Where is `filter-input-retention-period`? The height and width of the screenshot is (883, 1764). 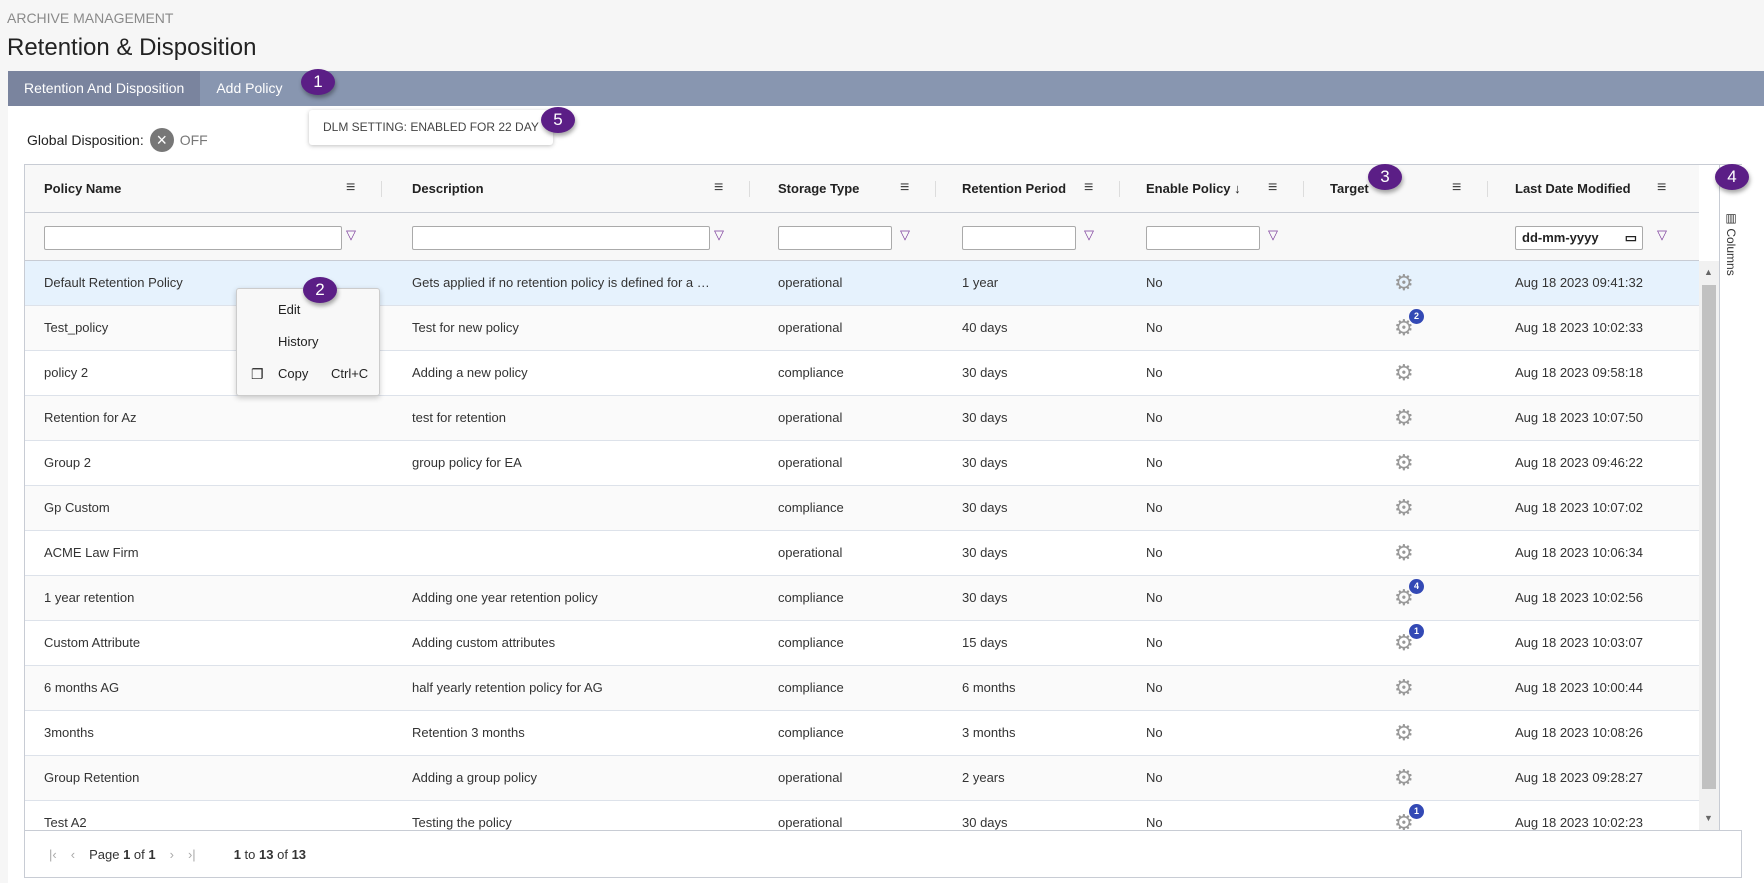 filter-input-retention-period is located at coordinates (1019, 238).